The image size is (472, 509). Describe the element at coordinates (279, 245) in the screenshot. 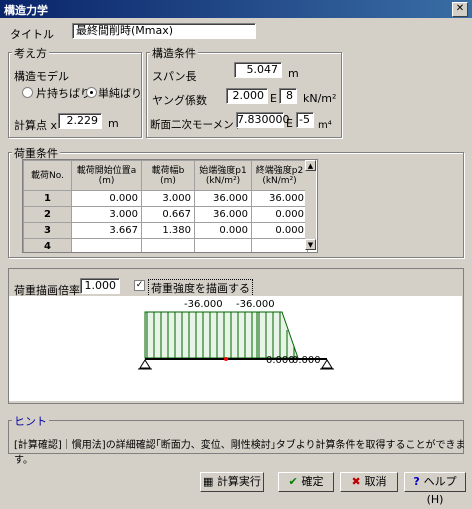

I see `cell-p2` at that location.